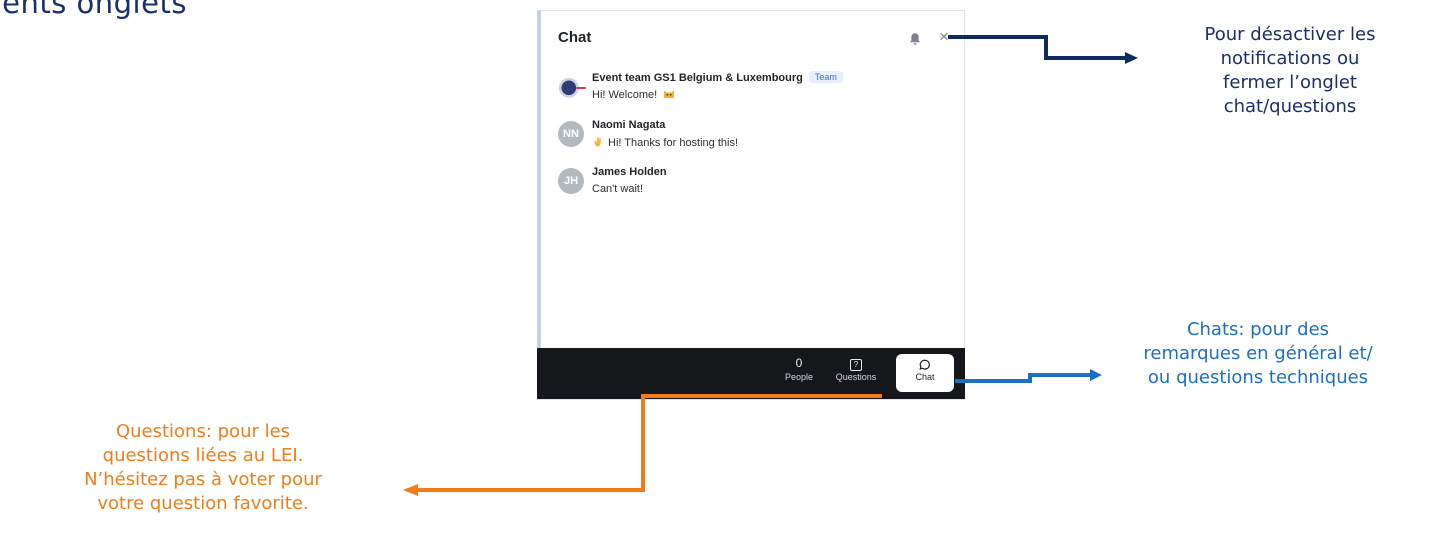  Describe the element at coordinates (203, 479) in the screenshot. I see `annotation-line: N’hésitez pas à voter pour` at that location.